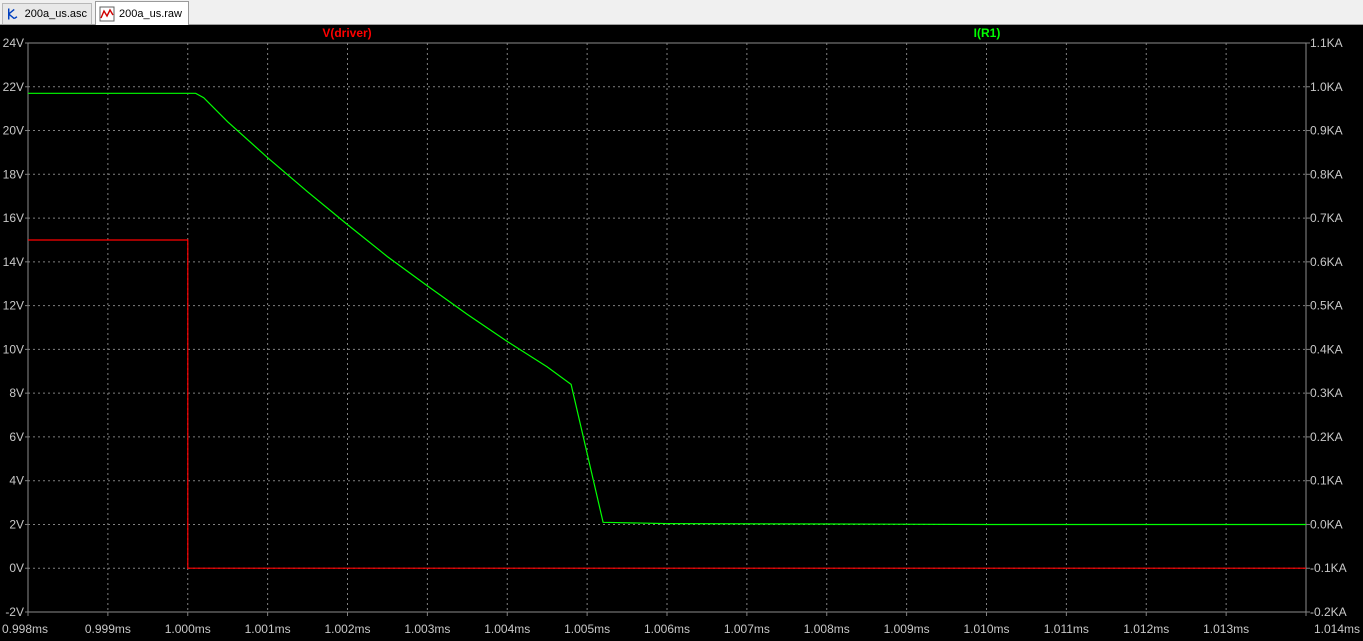 The width and height of the screenshot is (1363, 641). I want to click on tab-waveform: 200a_us.raw, so click(142, 13).